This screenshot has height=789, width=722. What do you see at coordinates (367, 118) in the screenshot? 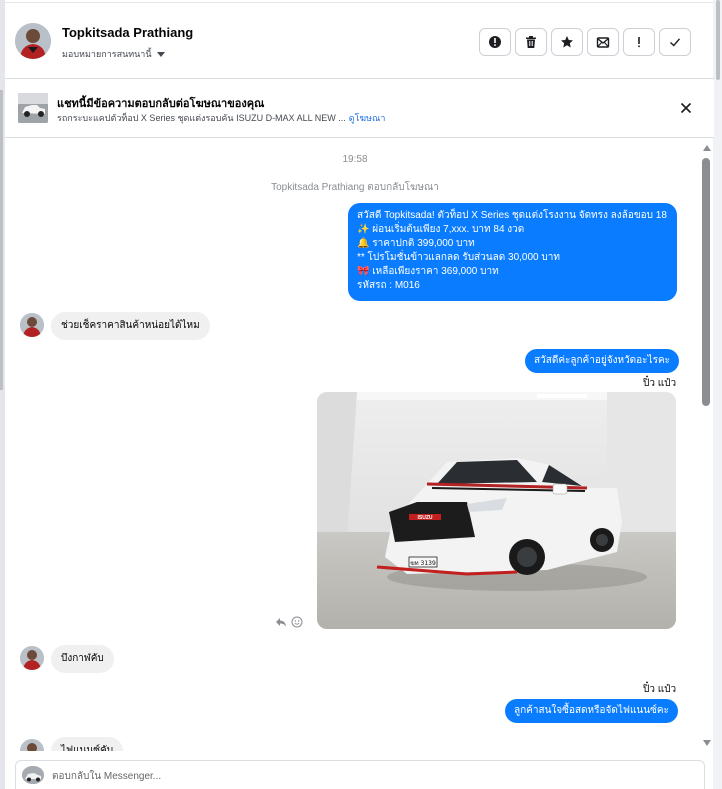
I see `view-ad-link: ดูโฆษณา` at bounding box center [367, 118].